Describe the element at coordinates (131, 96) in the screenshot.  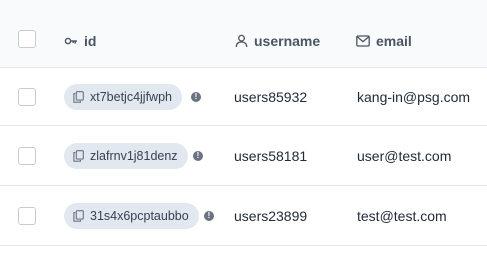
I see `id-value: xt7betjc4jjfwph` at that location.